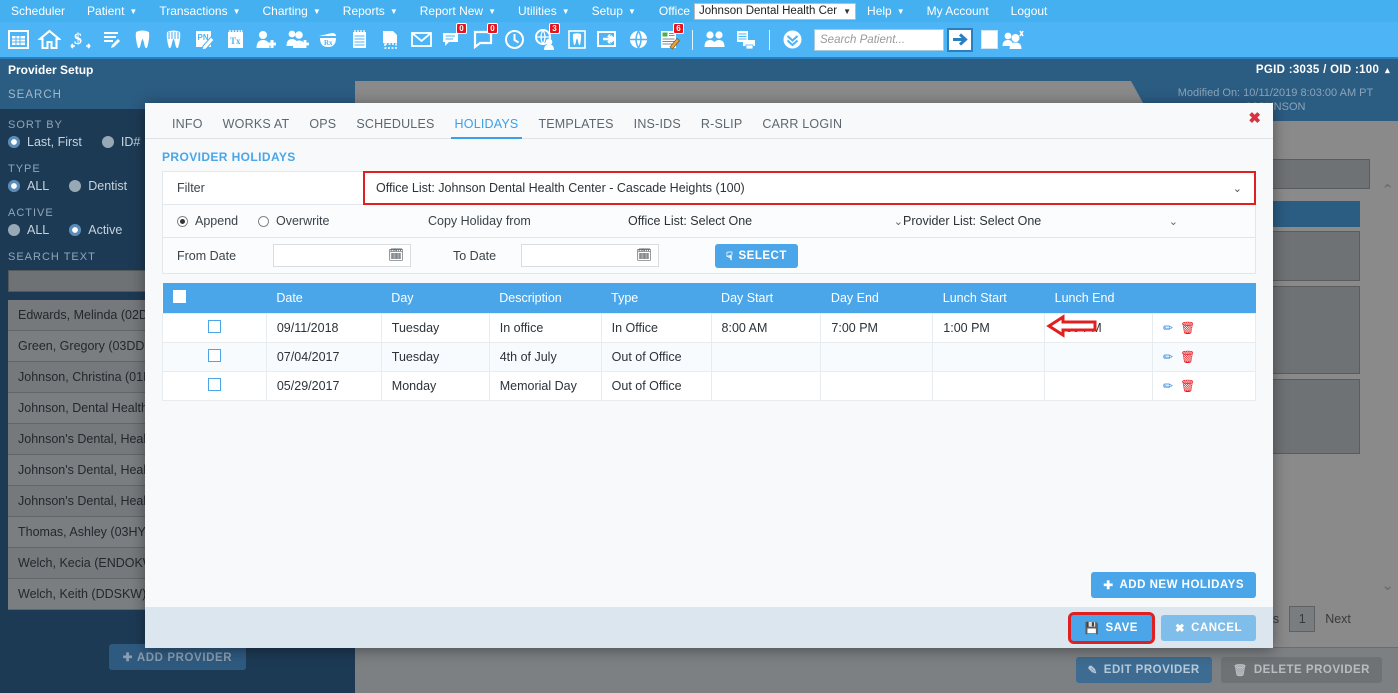 This screenshot has width=1398, height=693. Describe the element at coordinates (95, 230) in the screenshot. I see `active-active-option: Active` at that location.